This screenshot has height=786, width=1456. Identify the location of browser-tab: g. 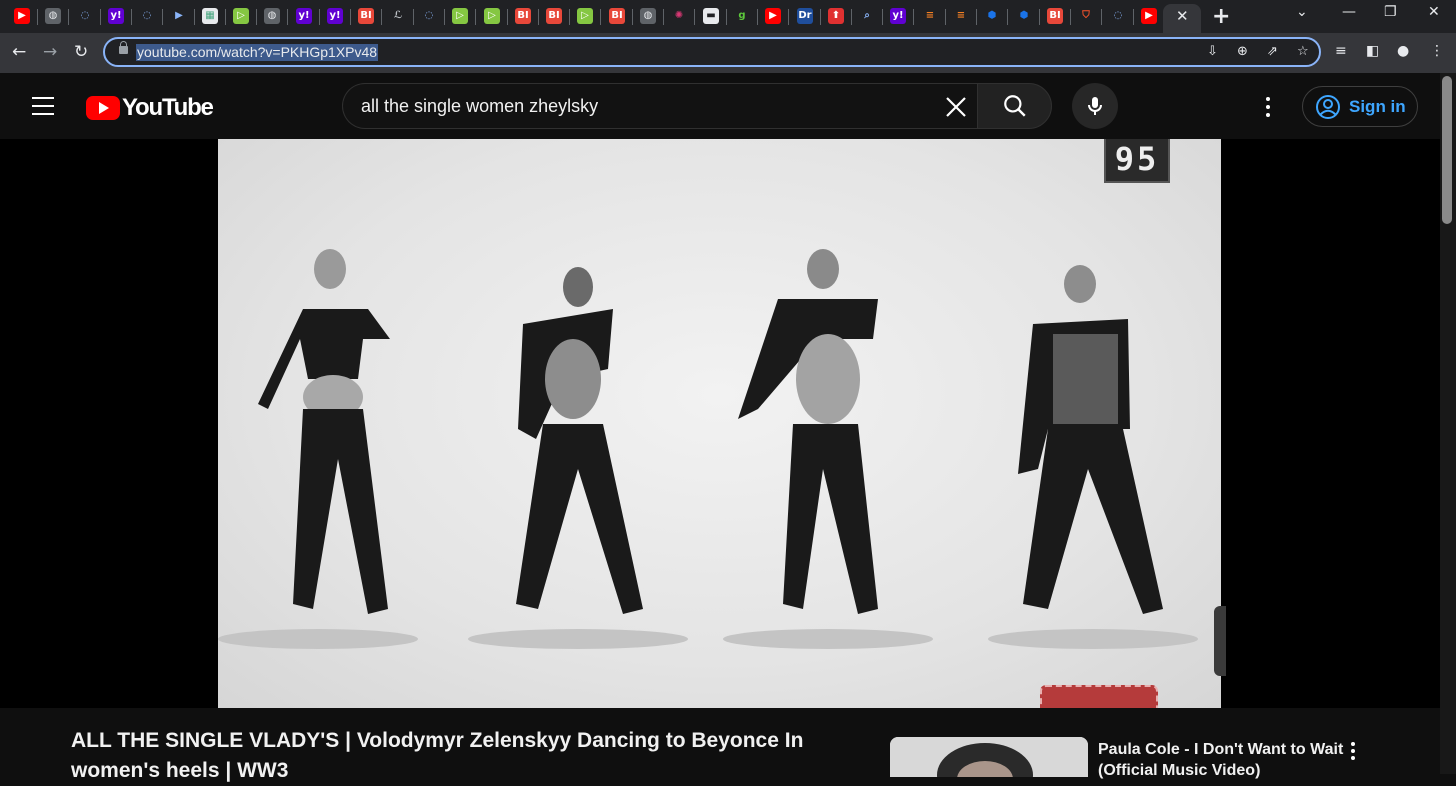
(742, 16).